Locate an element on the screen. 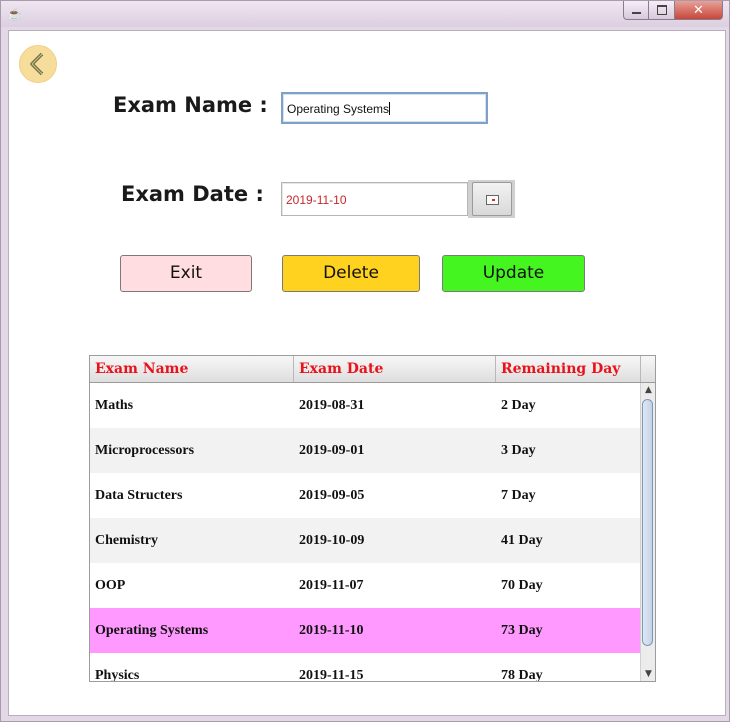 This screenshot has height=722, width=730. exam-date-label: Exam Date : is located at coordinates (192, 194).